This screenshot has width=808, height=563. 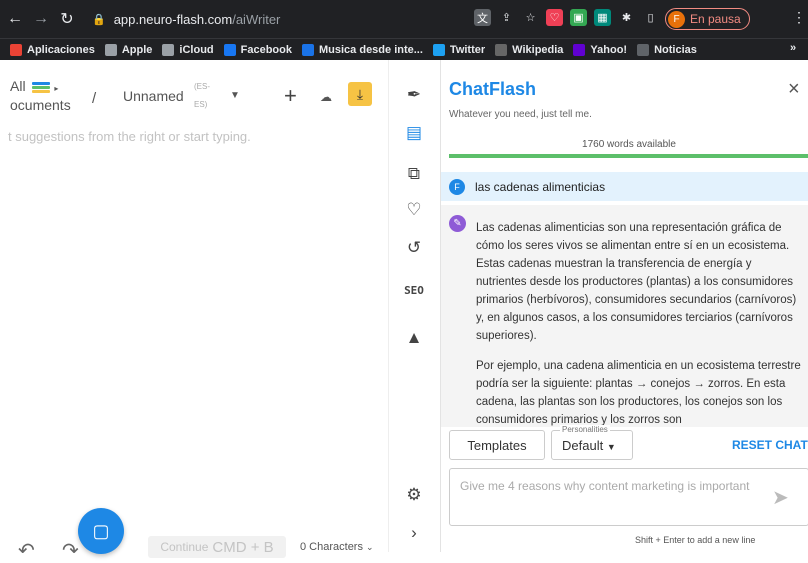 I want to click on chat-input-box: ➤, so click(x=628, y=497).